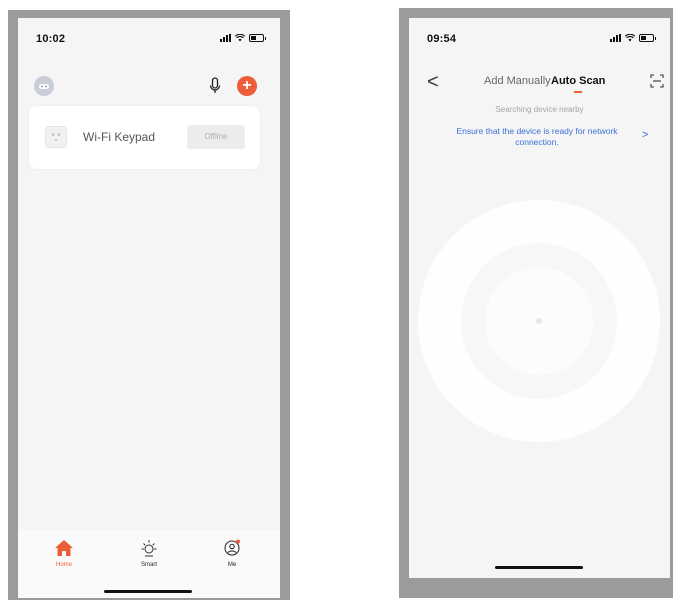 The image size is (676, 602). Describe the element at coordinates (215, 86) in the screenshot. I see `microphone-icon` at that location.